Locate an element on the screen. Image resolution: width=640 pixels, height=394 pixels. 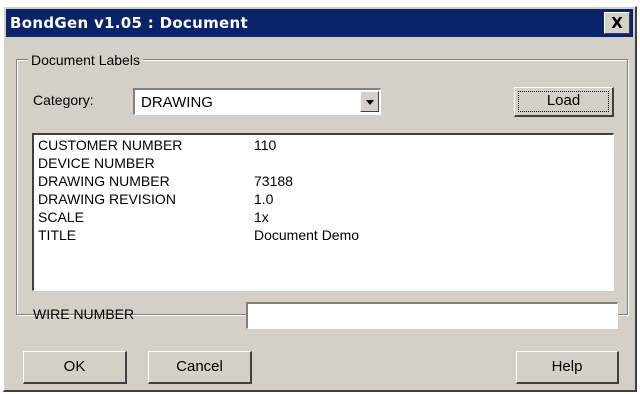
cancel-button: Cancel is located at coordinates (200, 367).